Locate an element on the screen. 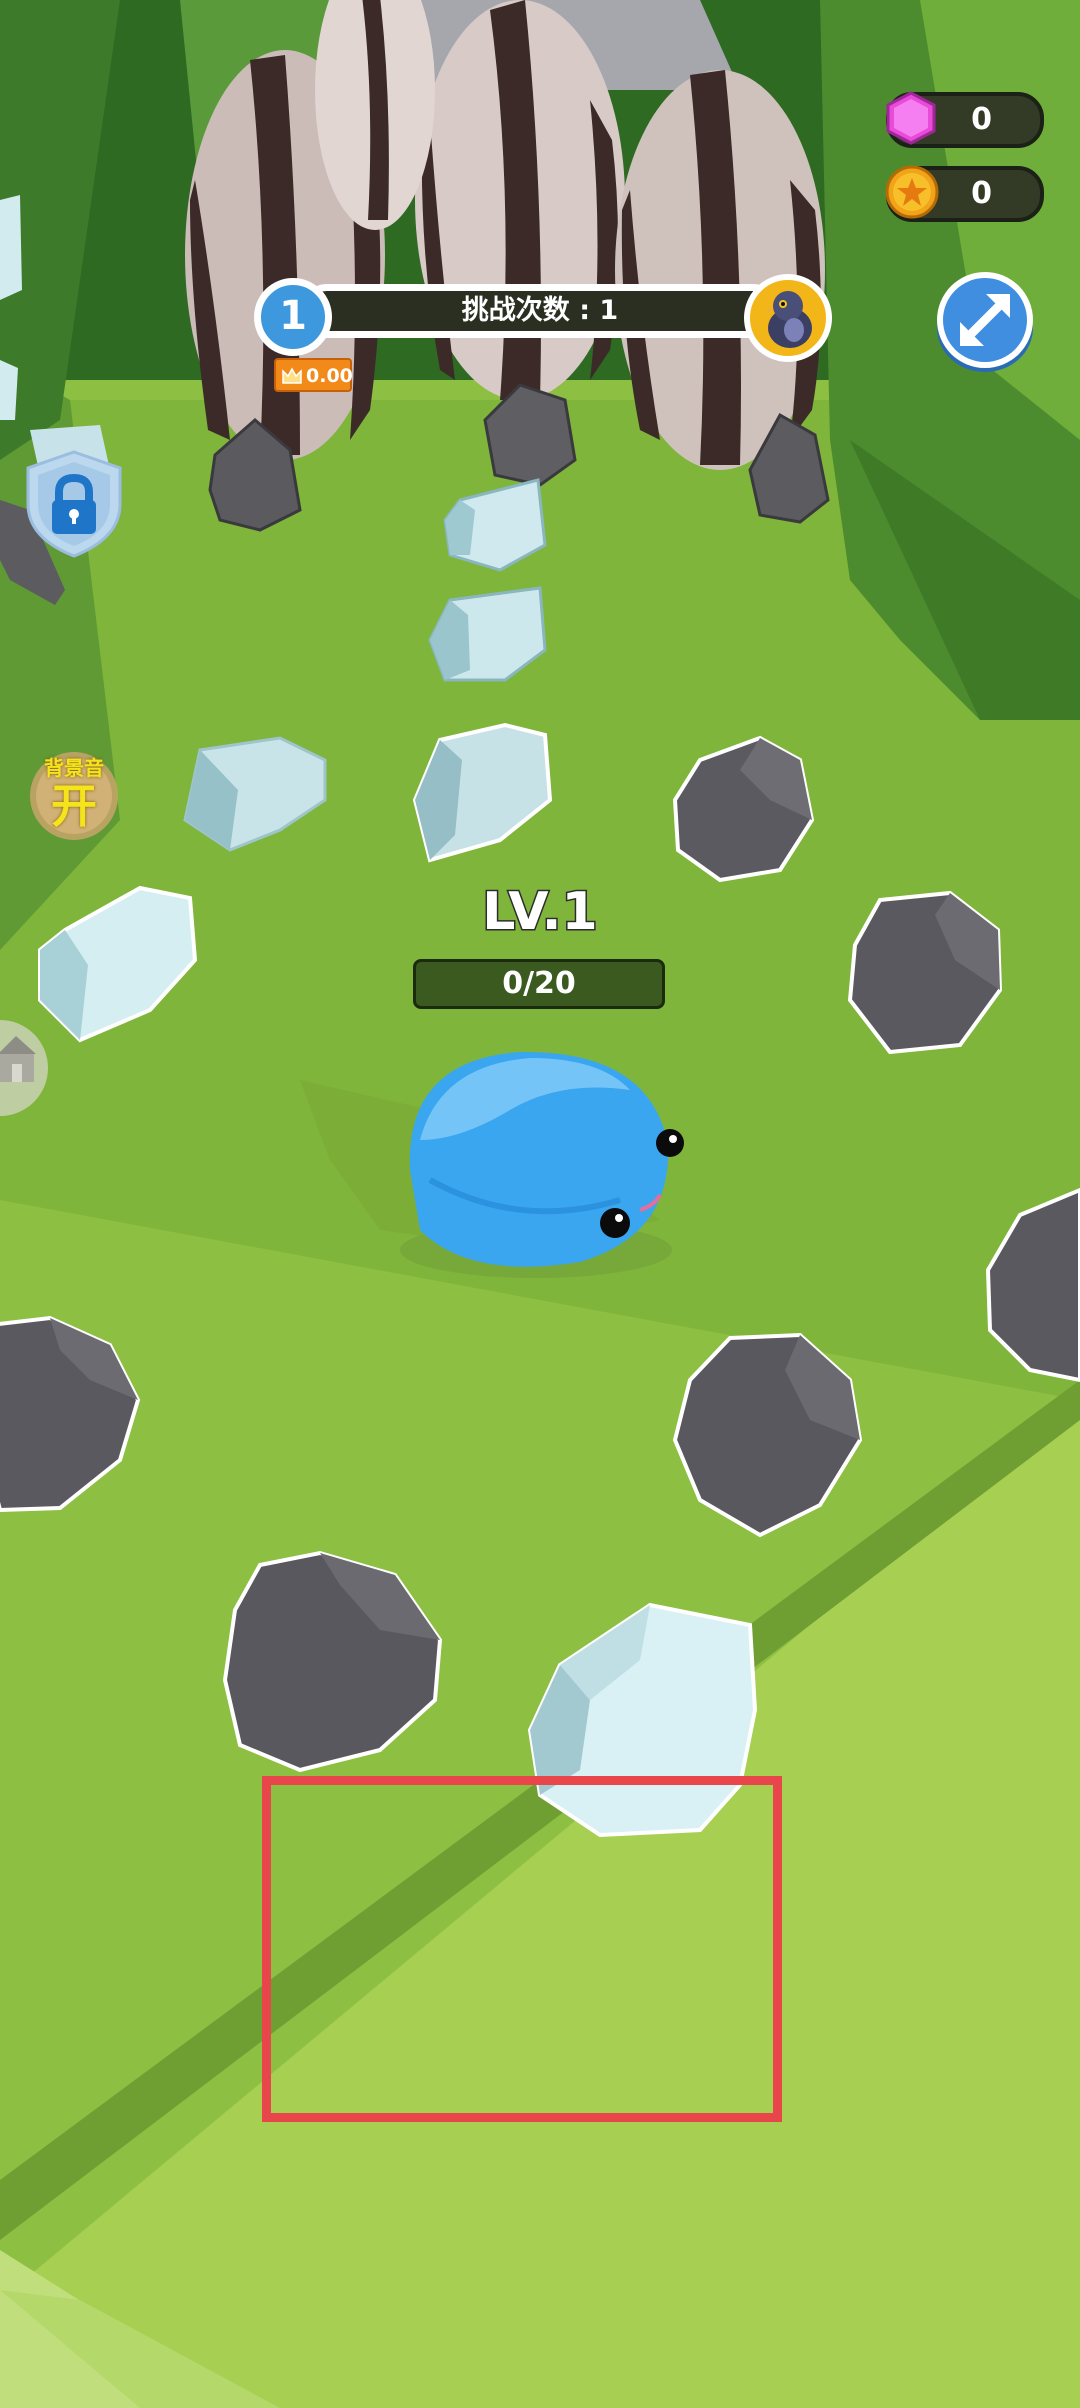 Image resolution: width=1080 pixels, height=2408 pixels. pigeon-boss-icon is located at coordinates (788, 319).